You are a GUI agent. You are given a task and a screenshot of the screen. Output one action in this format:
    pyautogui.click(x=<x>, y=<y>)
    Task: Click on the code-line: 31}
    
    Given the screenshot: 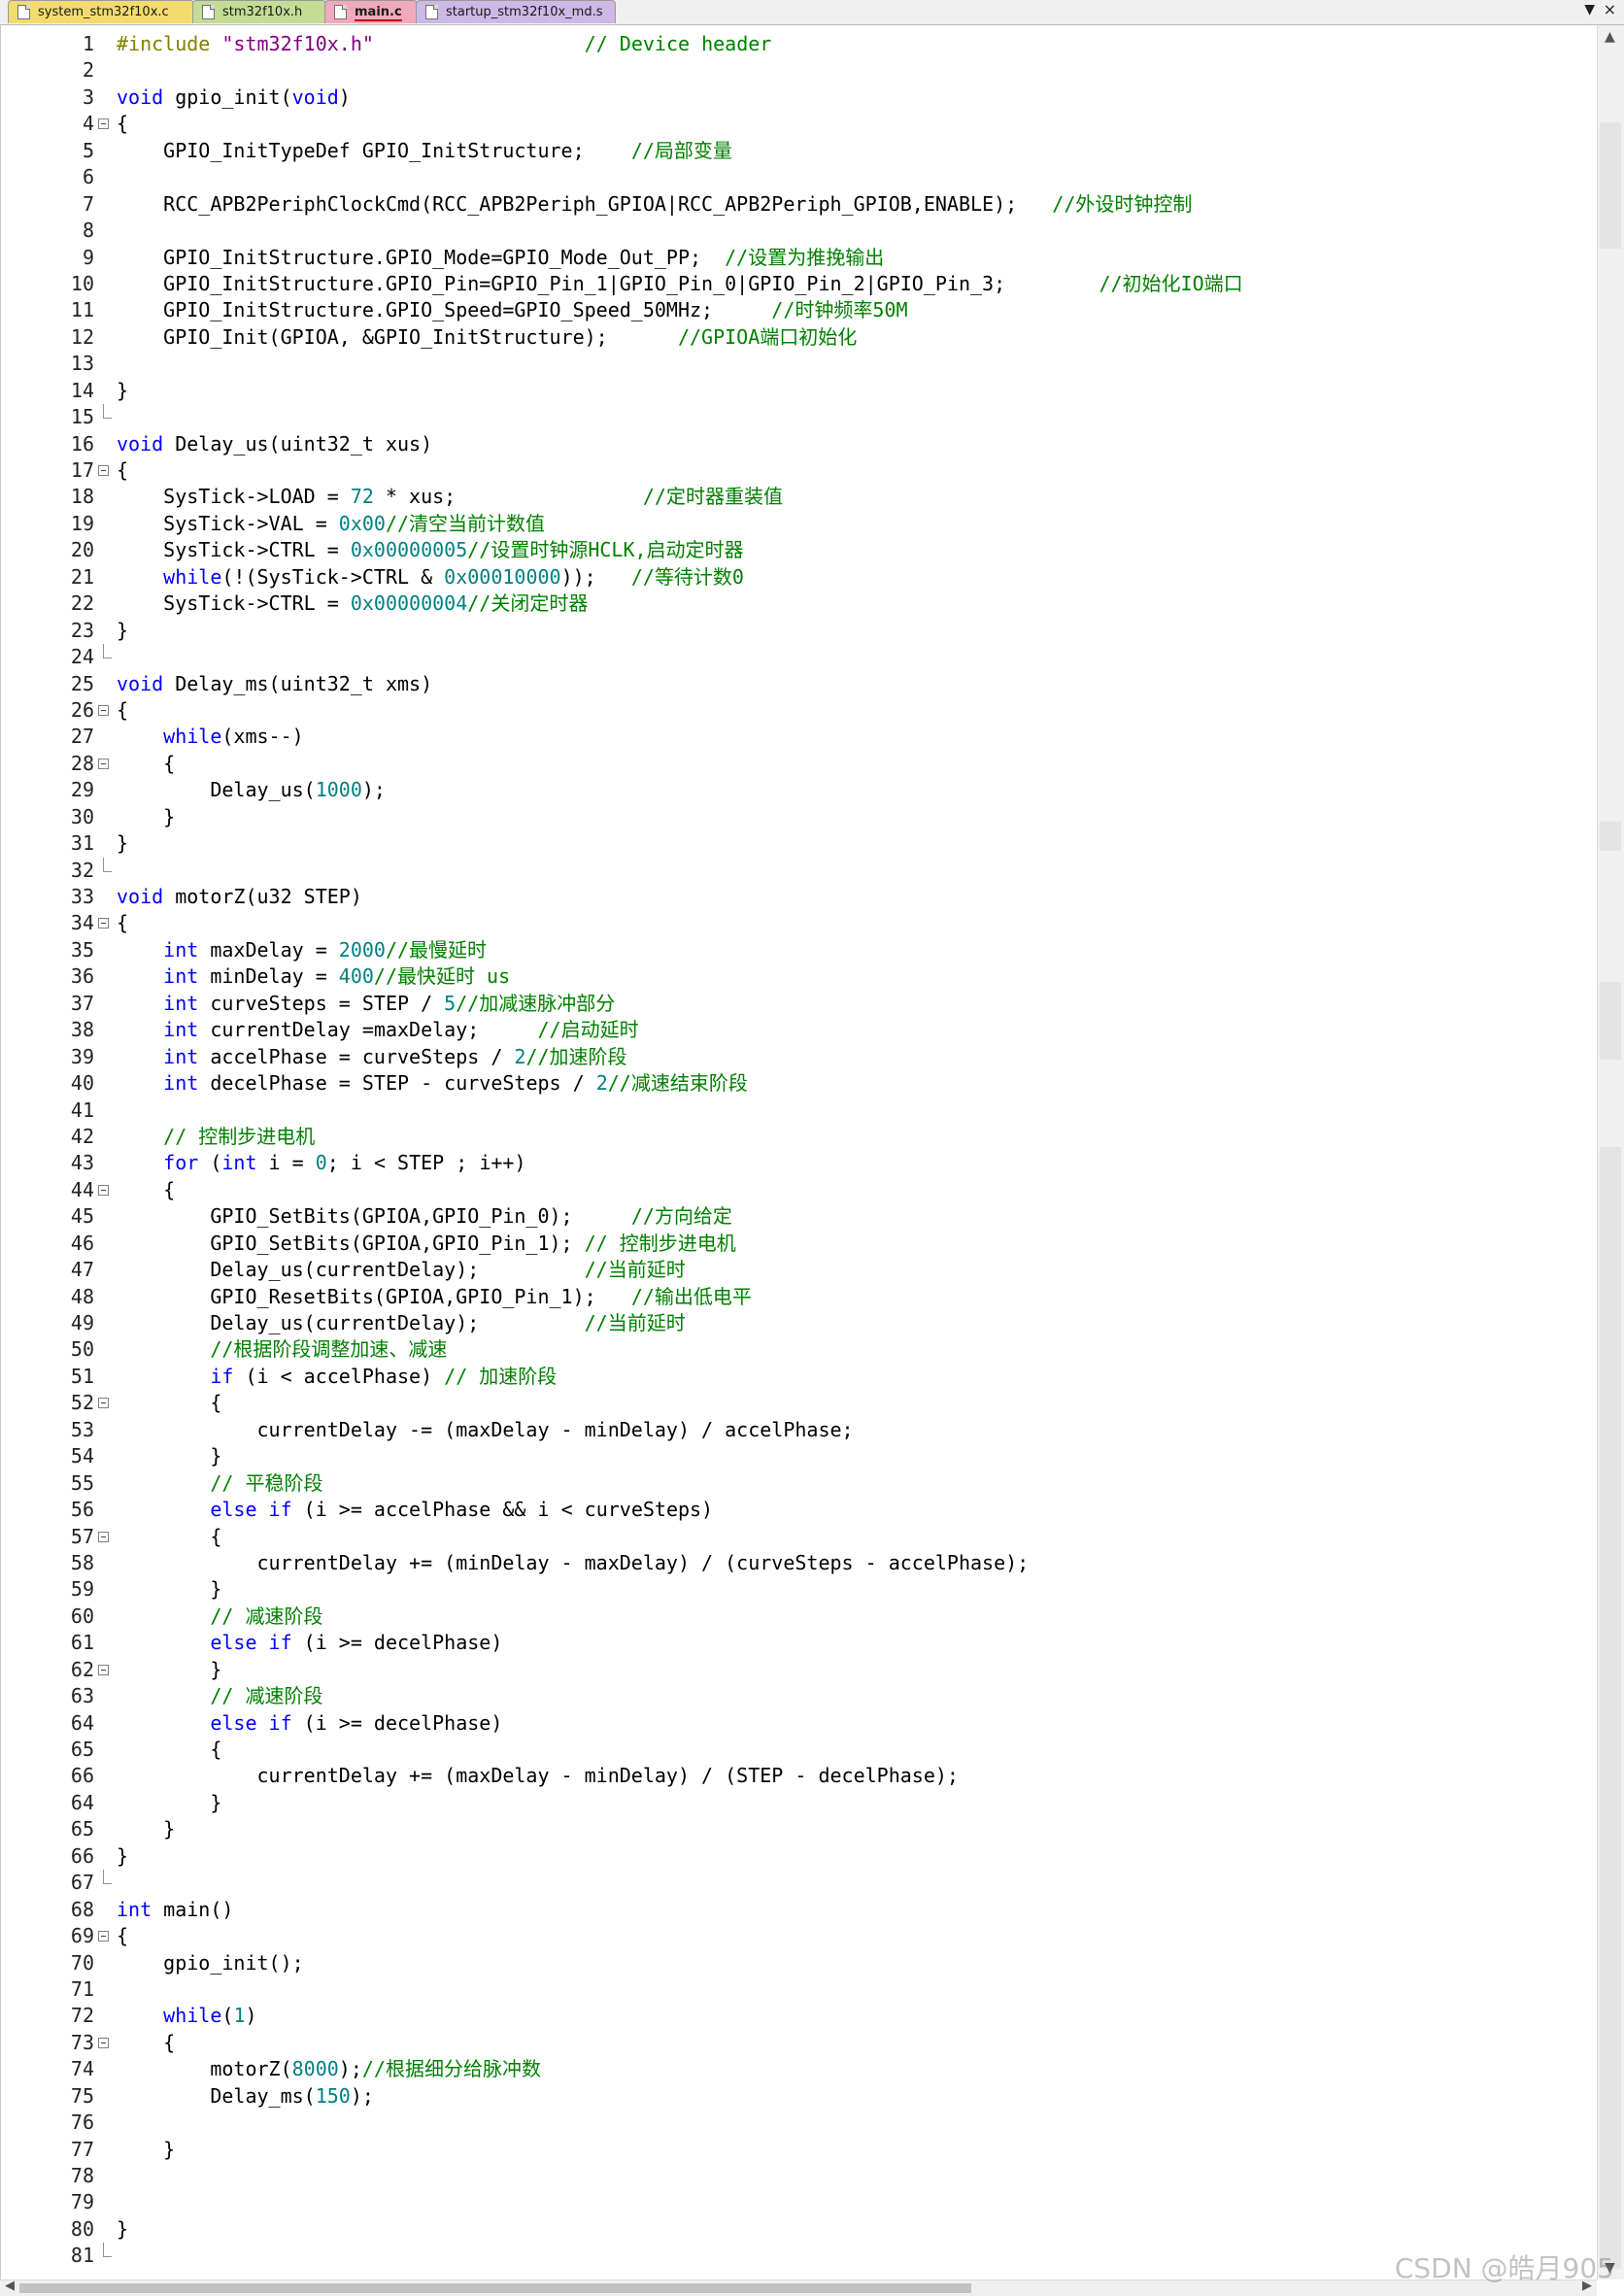 What is the action you would take?
    pyautogui.click(x=799, y=844)
    